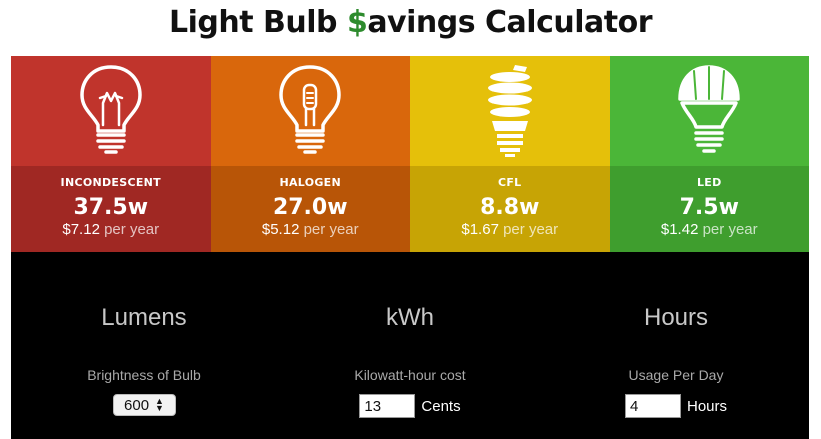  I want to click on bulb-name: HALOGEN, so click(310, 182).